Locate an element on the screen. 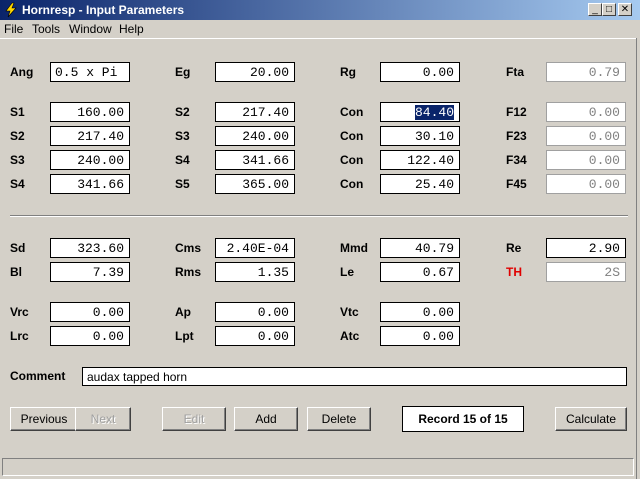 Image resolution: width=640 pixels, height=479 pixels. menu-bar: File Tools Window Help is located at coordinates (320, 29).